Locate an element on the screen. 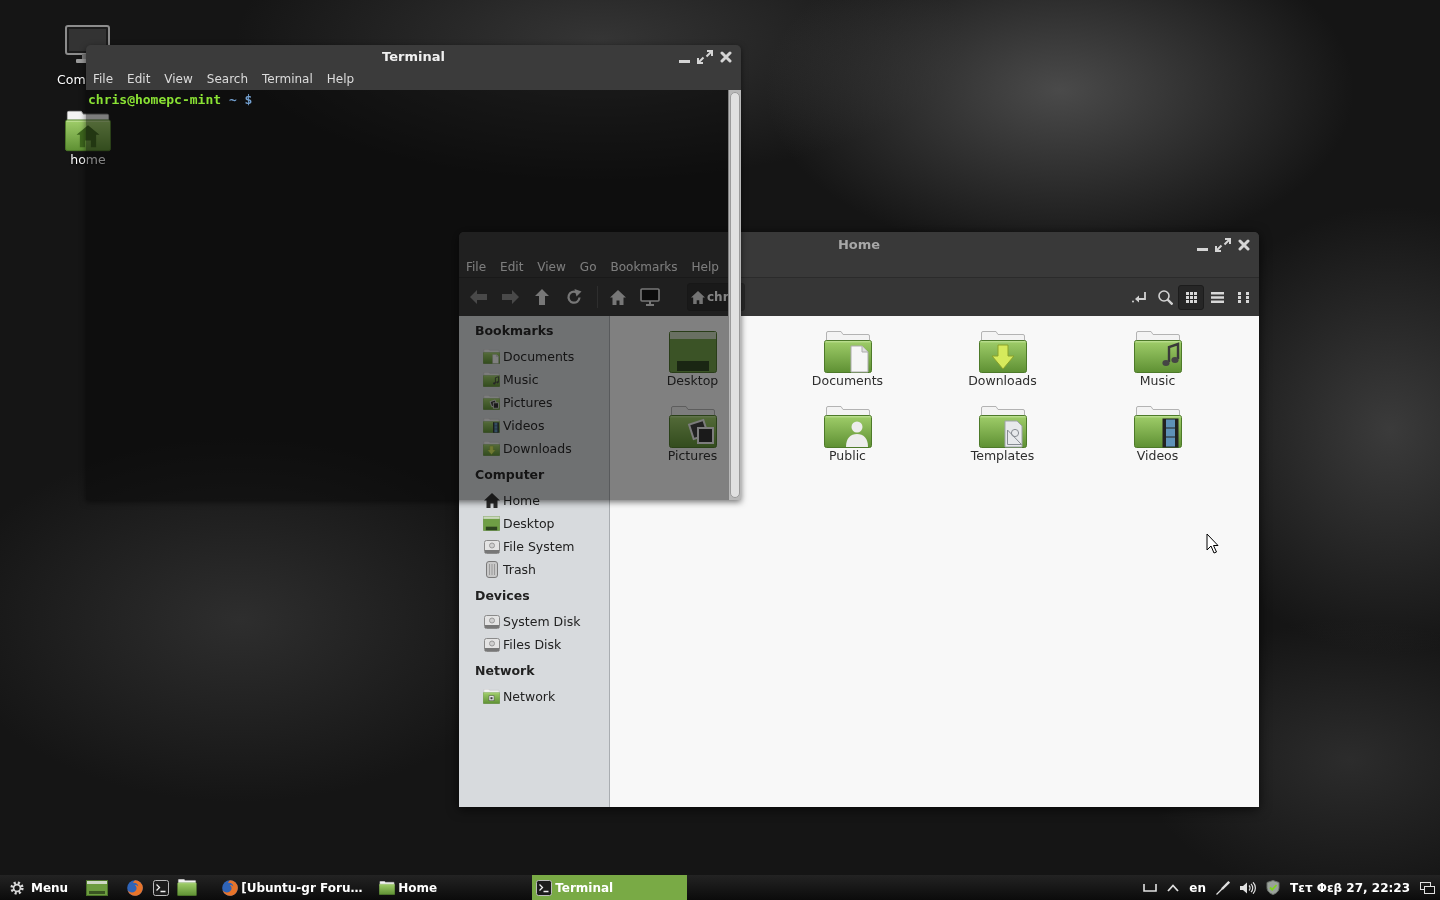 The height and width of the screenshot is (900, 1440). sidebar-item: File System is located at coordinates (534, 546).